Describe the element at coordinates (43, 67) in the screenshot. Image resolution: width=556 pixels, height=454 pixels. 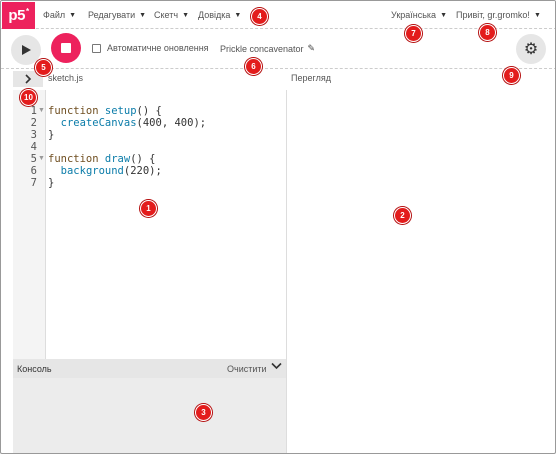
I see `annotation-marker: 5` at that location.